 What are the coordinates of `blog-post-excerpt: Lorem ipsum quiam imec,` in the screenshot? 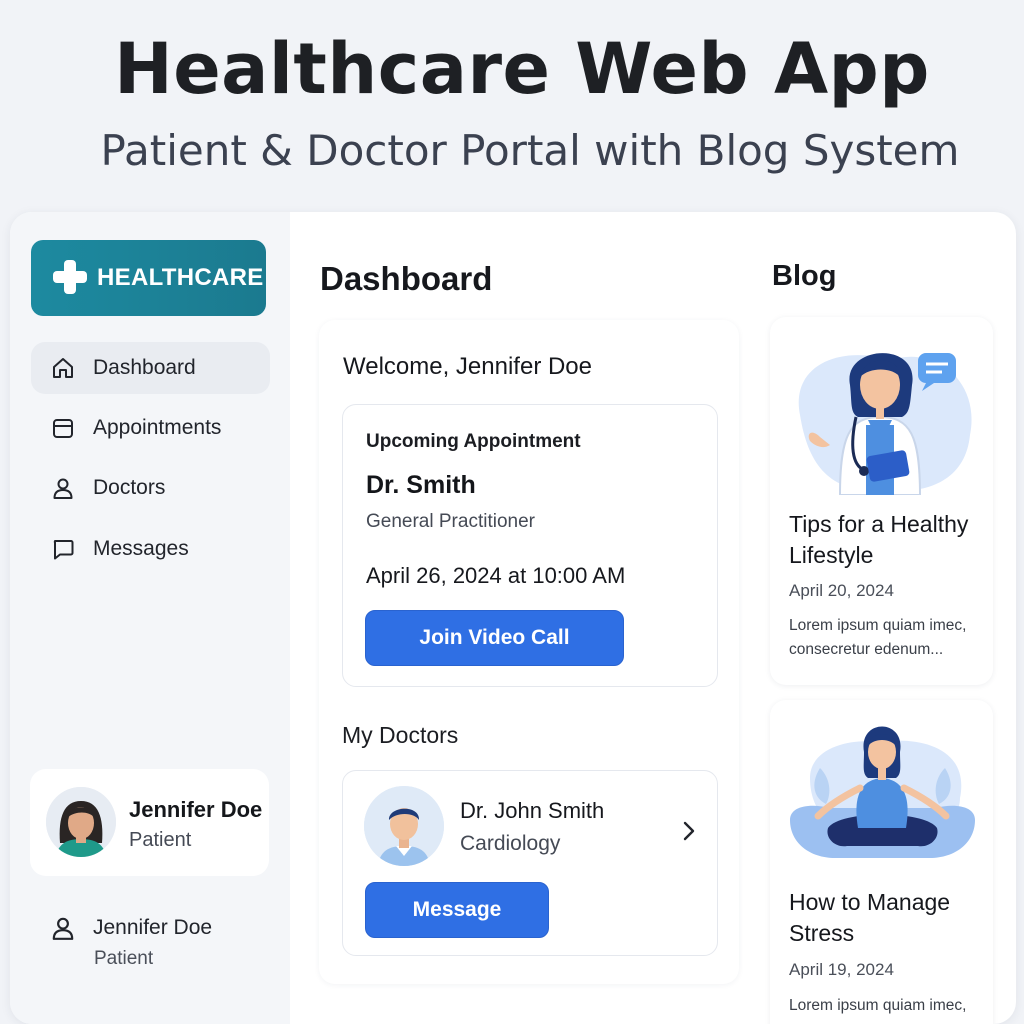 It's located at (878, 1005).